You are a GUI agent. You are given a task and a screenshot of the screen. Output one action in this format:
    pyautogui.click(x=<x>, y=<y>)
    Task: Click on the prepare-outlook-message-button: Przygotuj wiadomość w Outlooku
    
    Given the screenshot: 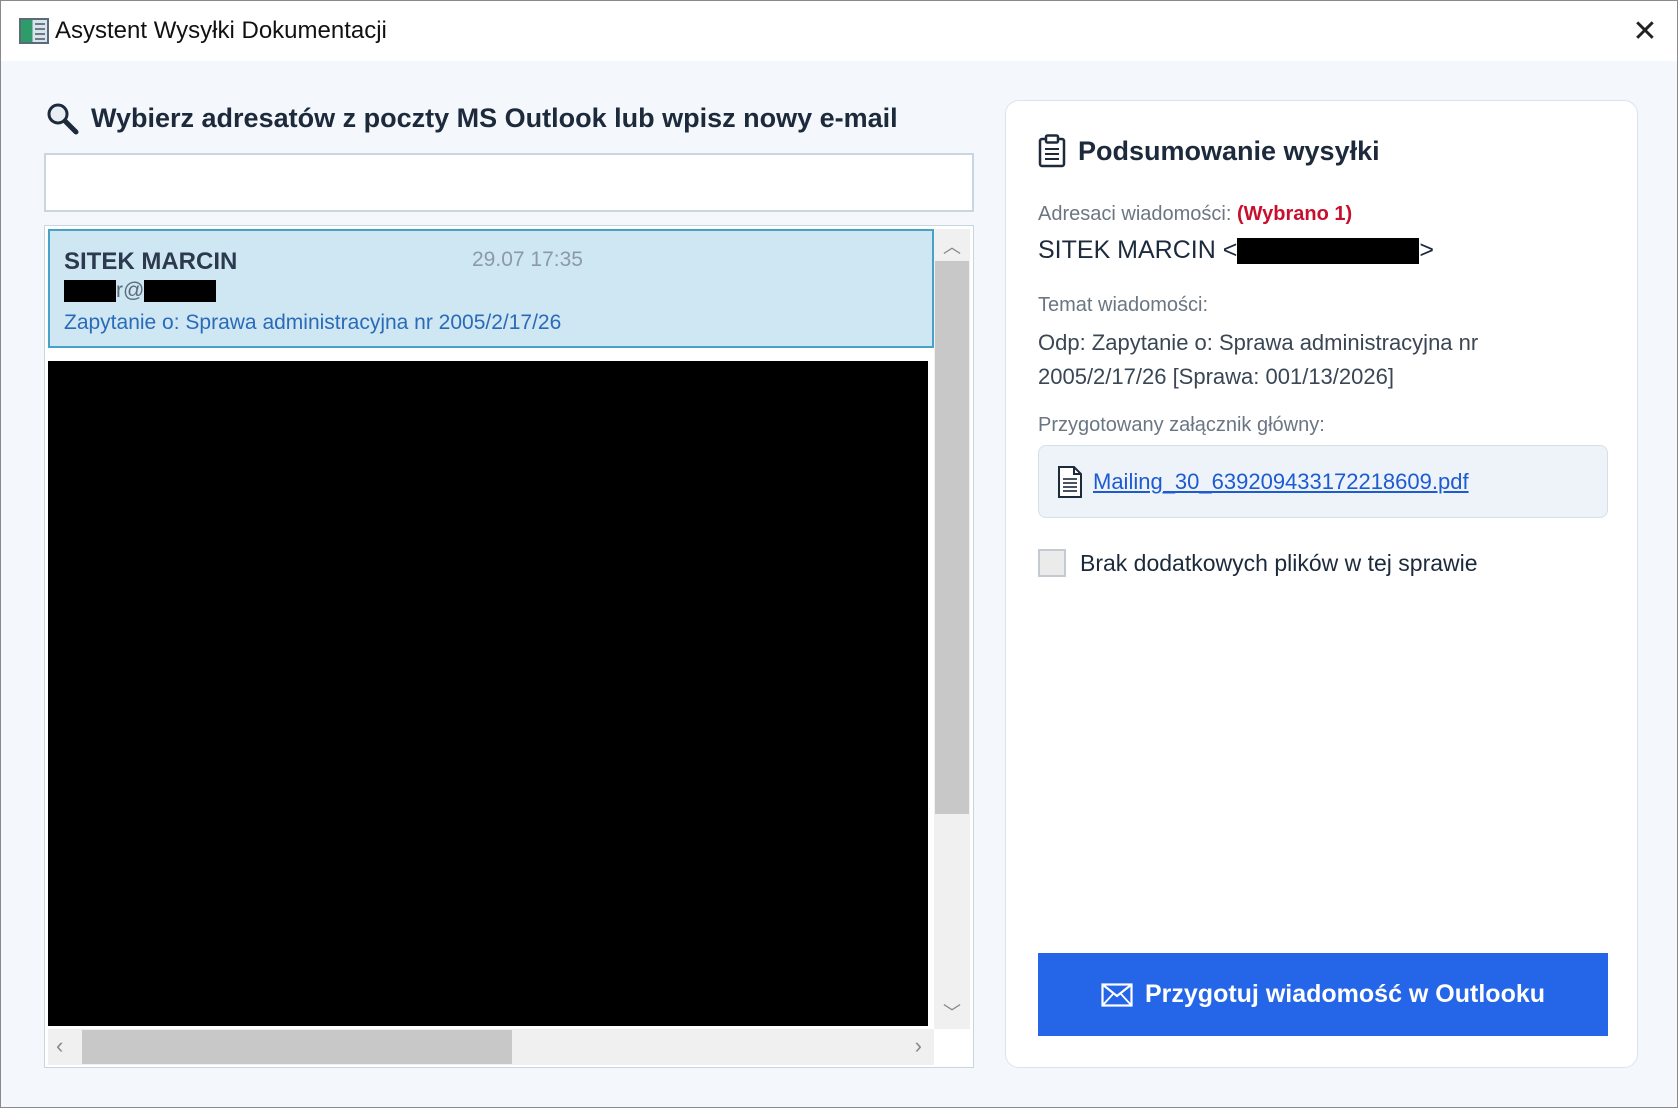 What is the action you would take?
    pyautogui.click(x=1323, y=994)
    